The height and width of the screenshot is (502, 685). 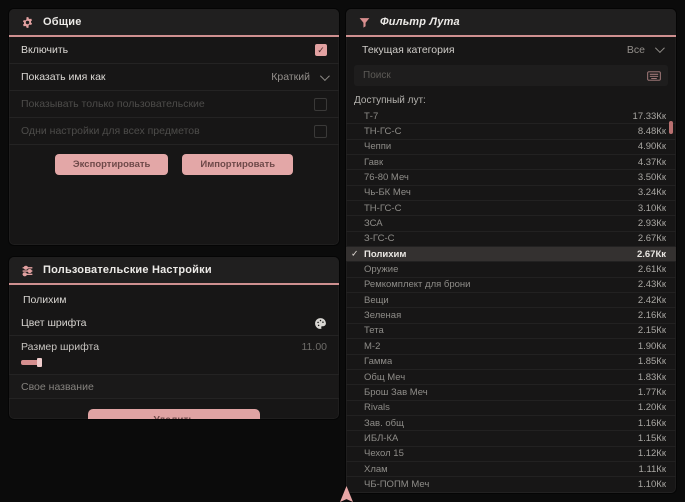 I want to click on loot-item-value: 2.42Кк, so click(x=651, y=300).